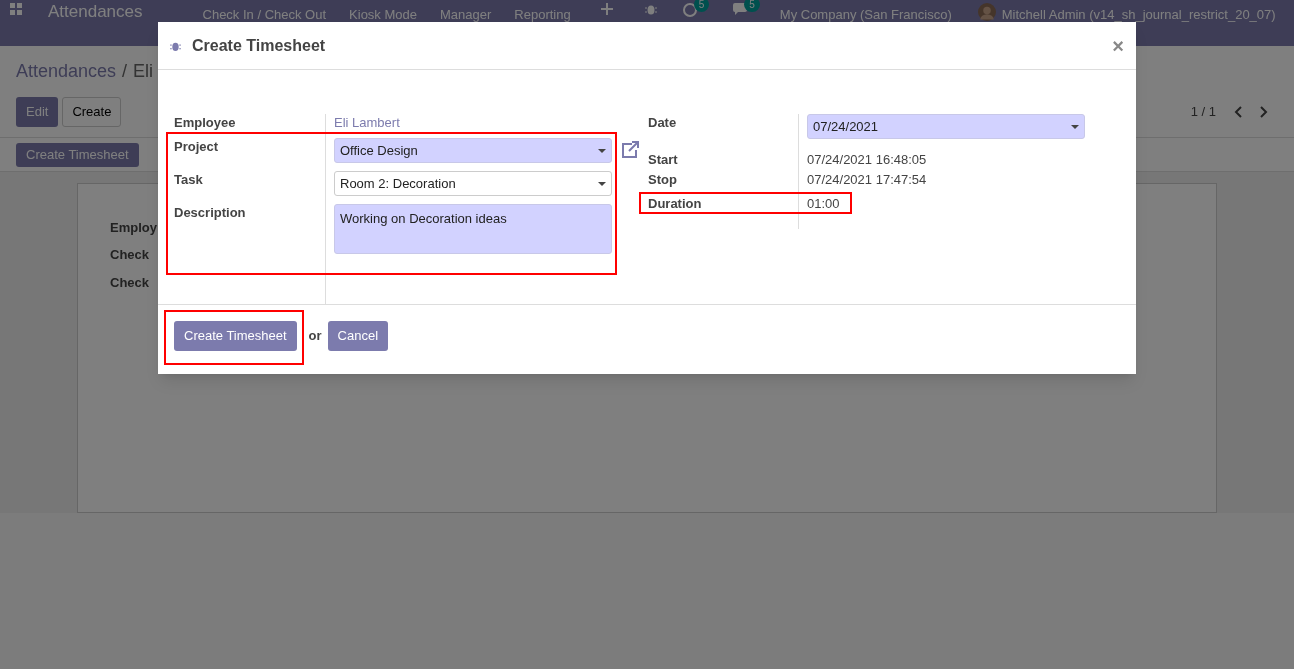 The image size is (1294, 669). Describe the element at coordinates (740, 9) in the screenshot. I see `chat-icon` at that location.